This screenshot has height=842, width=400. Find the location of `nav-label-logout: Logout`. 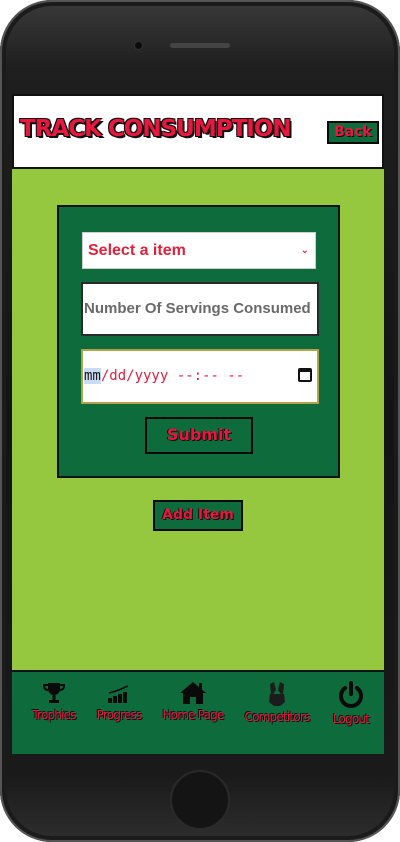

nav-label-logout: Logout is located at coordinates (351, 719).